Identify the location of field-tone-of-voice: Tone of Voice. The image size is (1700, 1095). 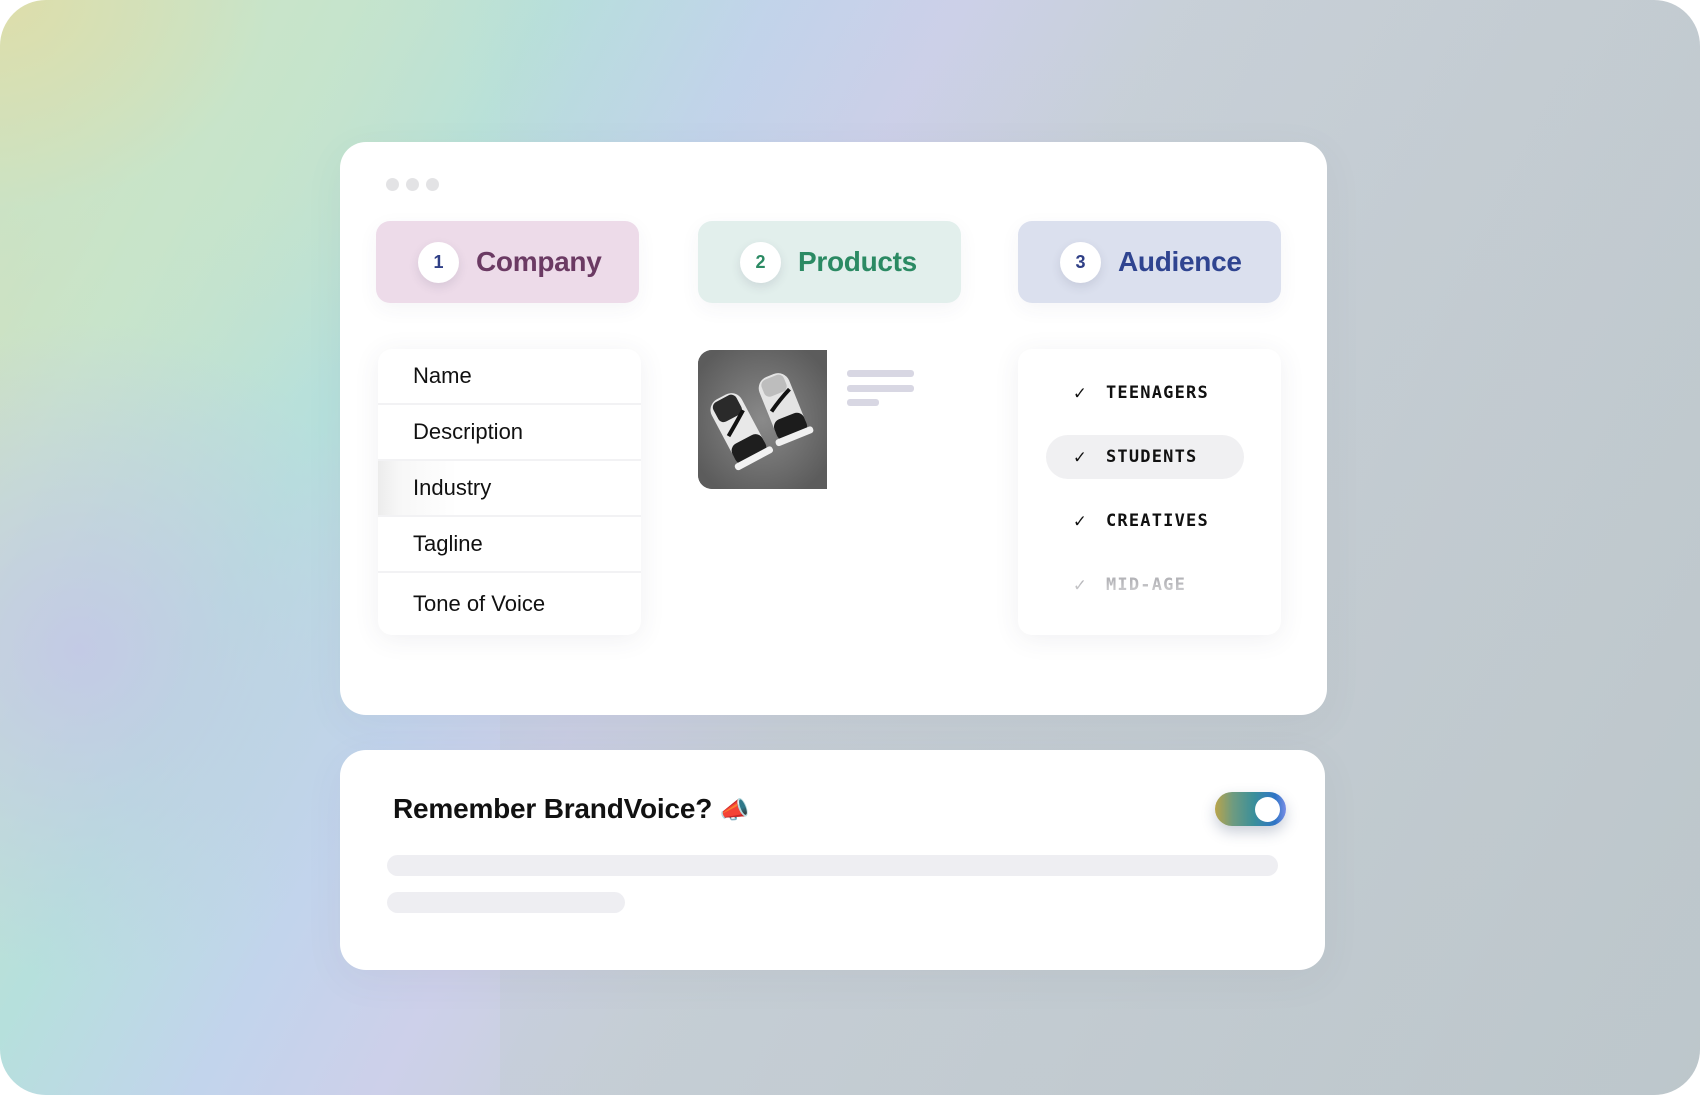
(509, 604).